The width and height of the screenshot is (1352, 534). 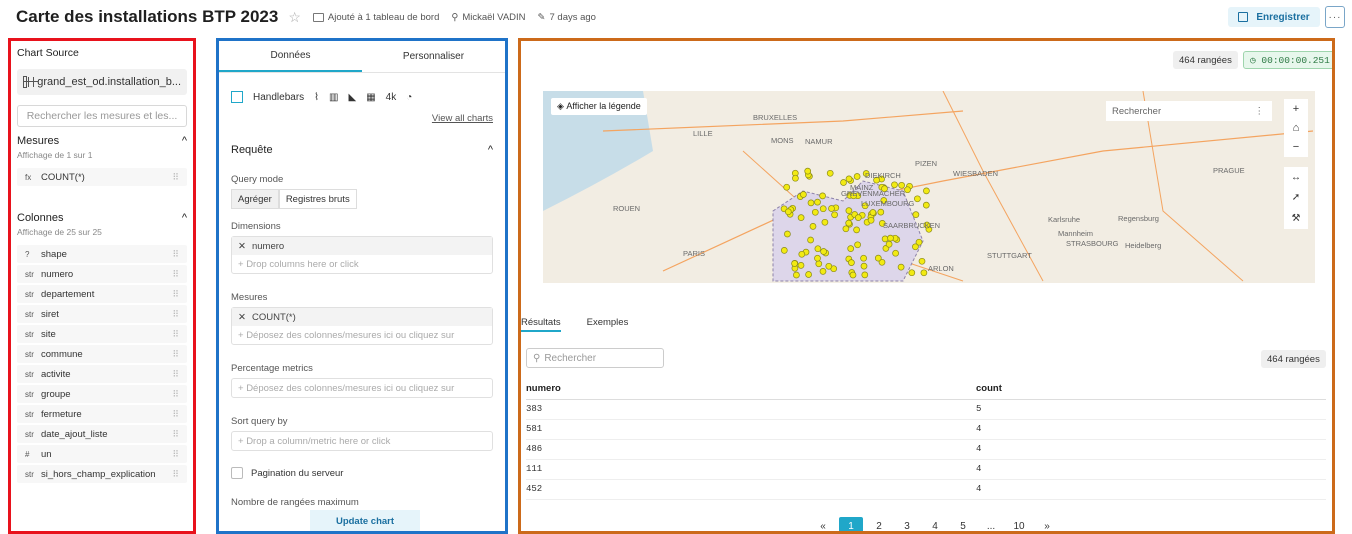 I want to click on tab-results: Résultats, so click(x=541, y=324).